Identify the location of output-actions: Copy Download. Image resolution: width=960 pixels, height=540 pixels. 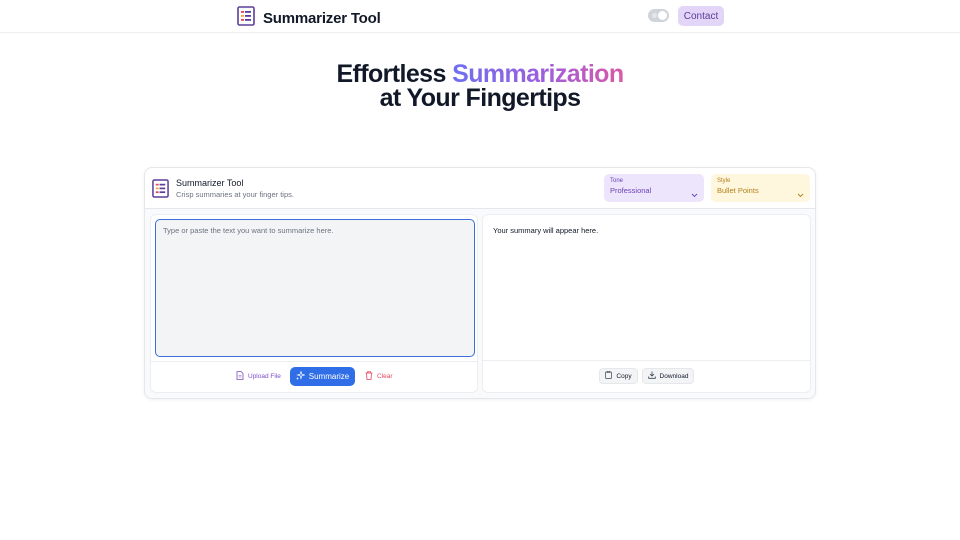
(646, 376).